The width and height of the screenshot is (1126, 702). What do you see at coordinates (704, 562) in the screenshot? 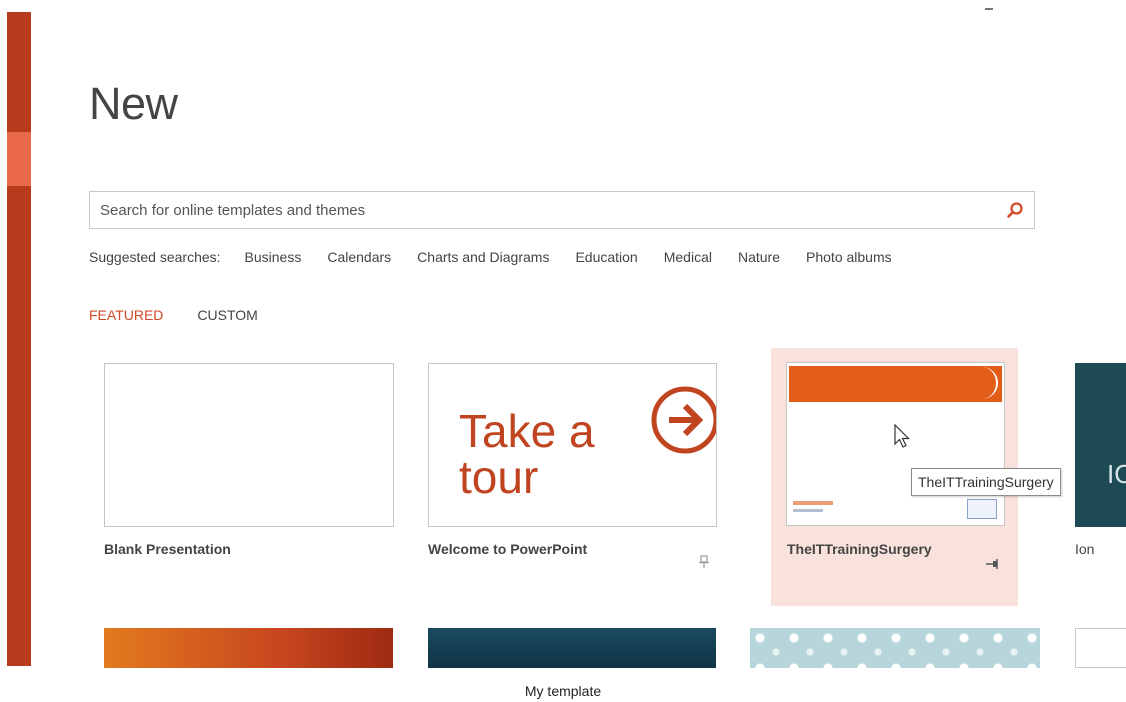
I see `pin-icon` at bounding box center [704, 562].